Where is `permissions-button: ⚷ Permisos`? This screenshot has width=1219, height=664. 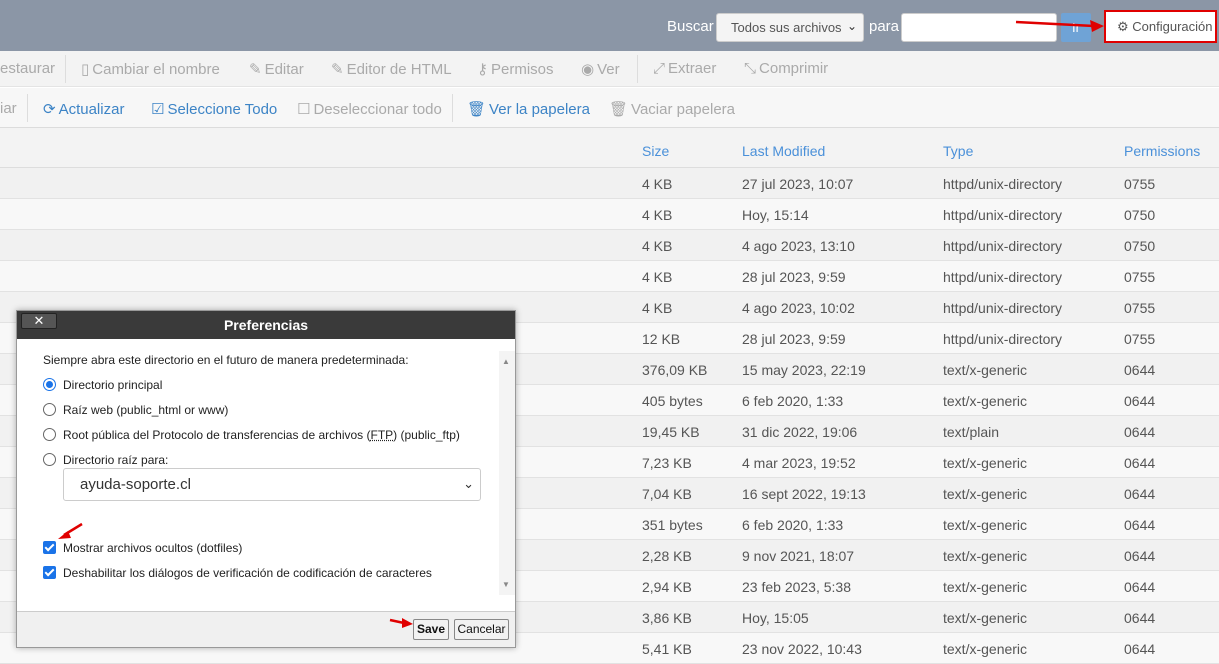 permissions-button: ⚷ Permisos is located at coordinates (515, 69).